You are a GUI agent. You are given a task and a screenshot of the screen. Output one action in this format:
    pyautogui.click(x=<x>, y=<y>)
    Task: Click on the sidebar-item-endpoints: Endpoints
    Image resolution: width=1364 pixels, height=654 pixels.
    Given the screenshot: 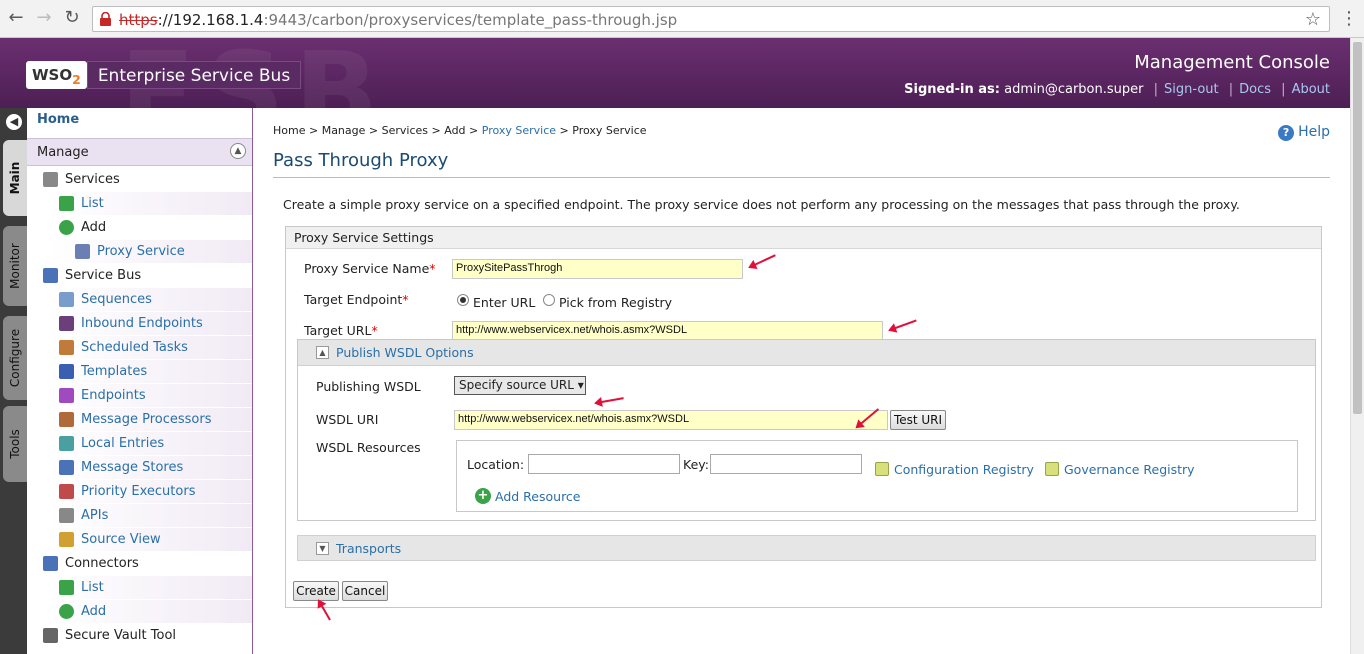 What is the action you would take?
    pyautogui.click(x=139, y=396)
    